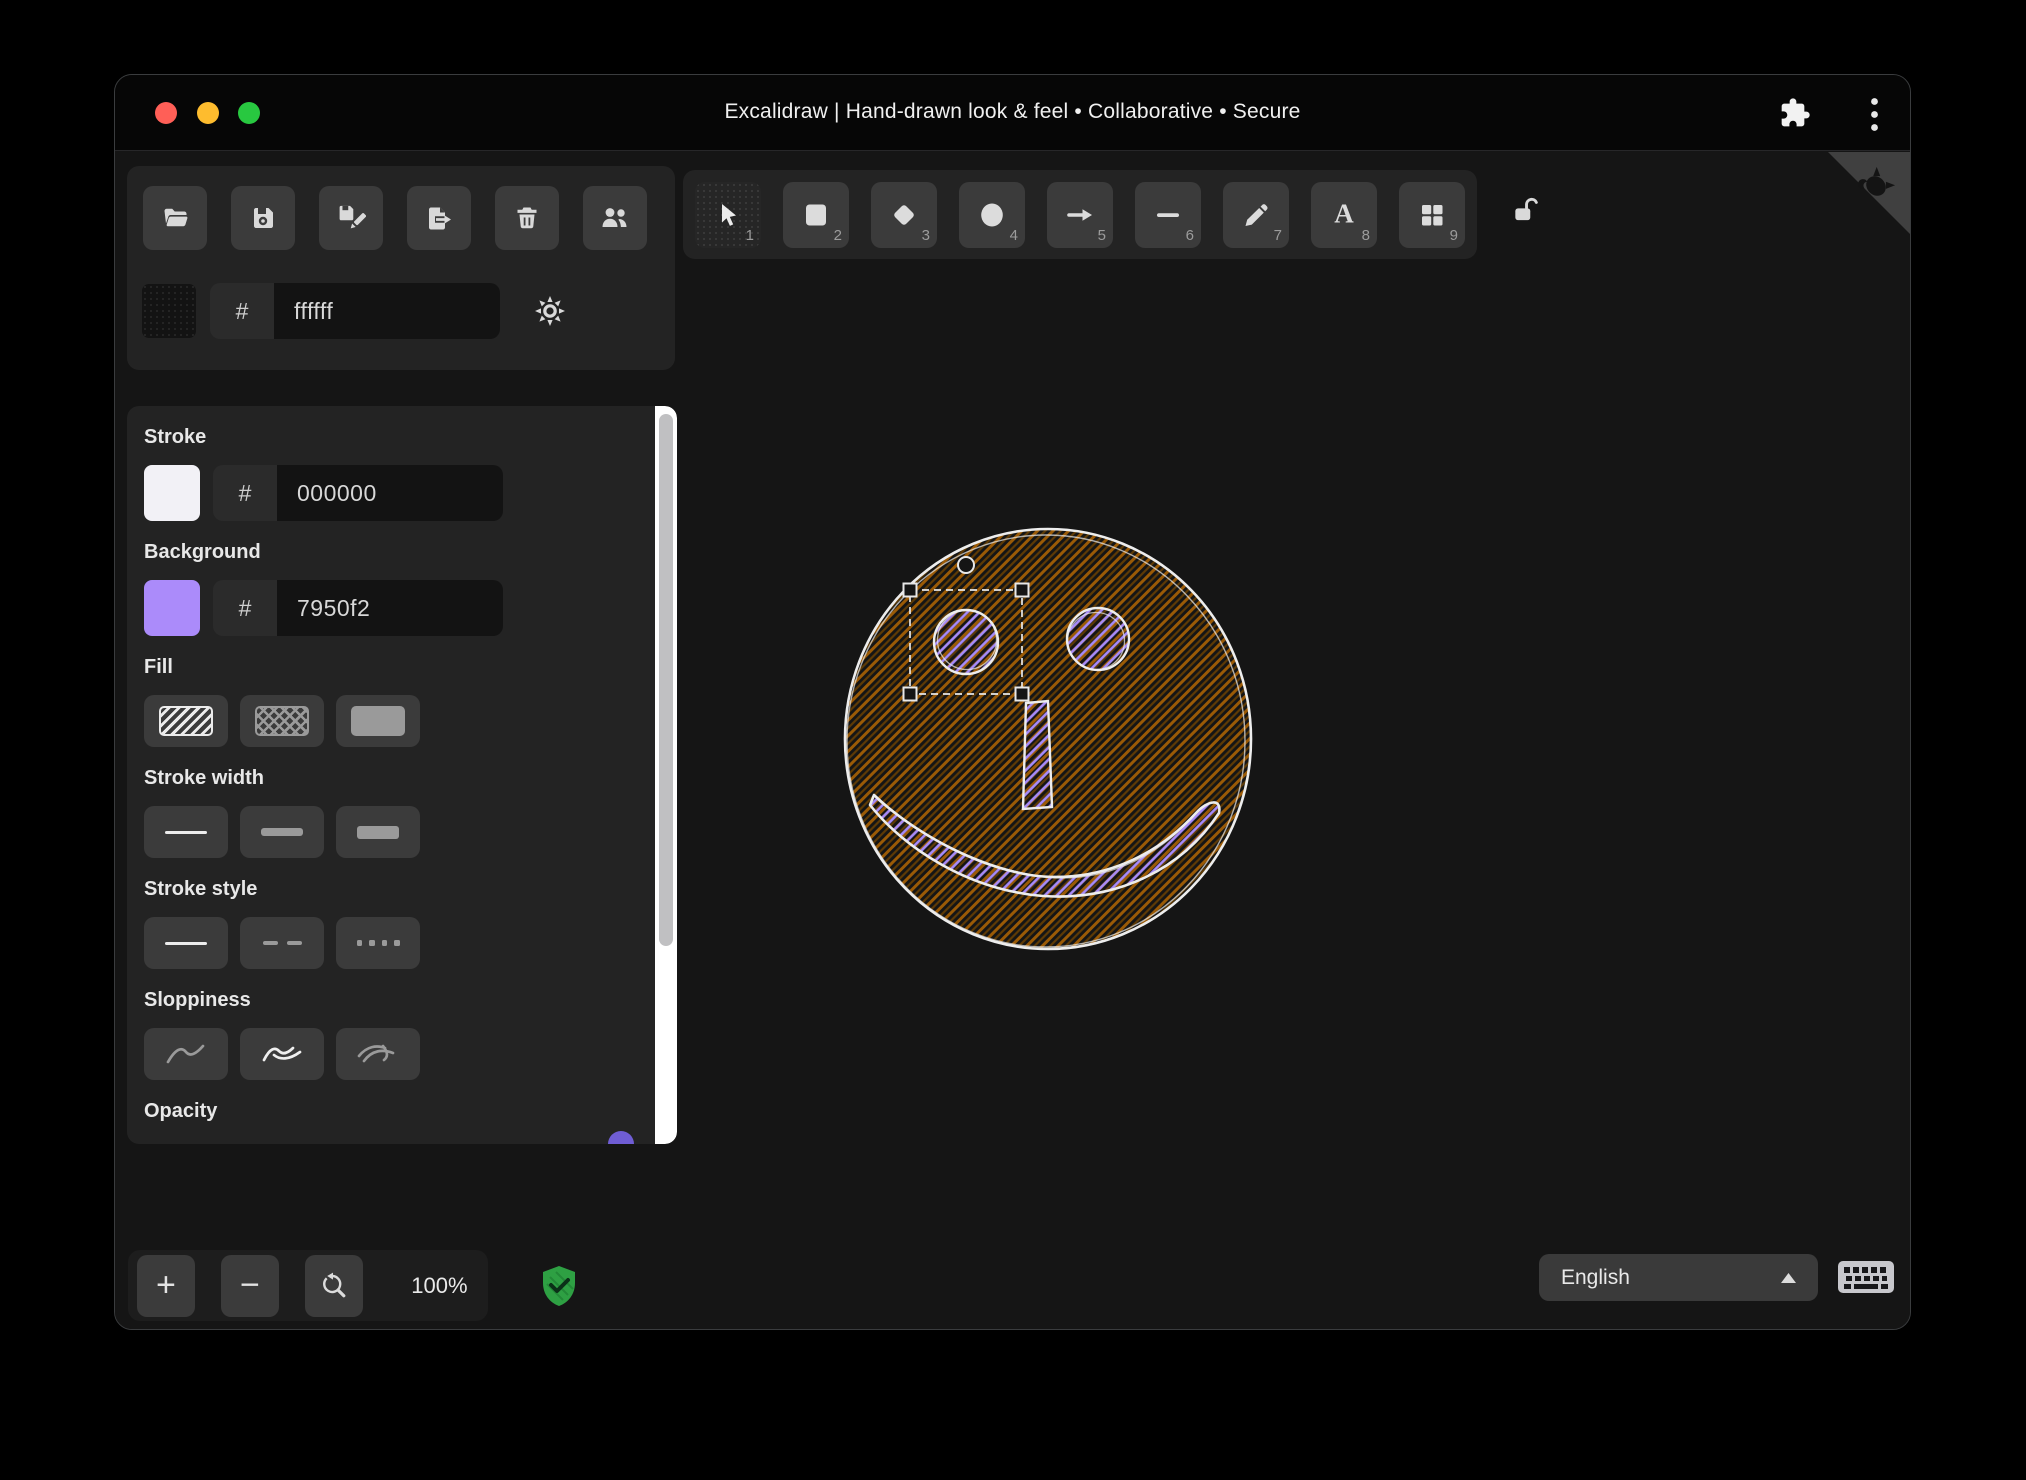 The height and width of the screenshot is (1480, 2026). Describe the element at coordinates (1098, 639) in the screenshot. I see `smiley-right-eye` at that location.